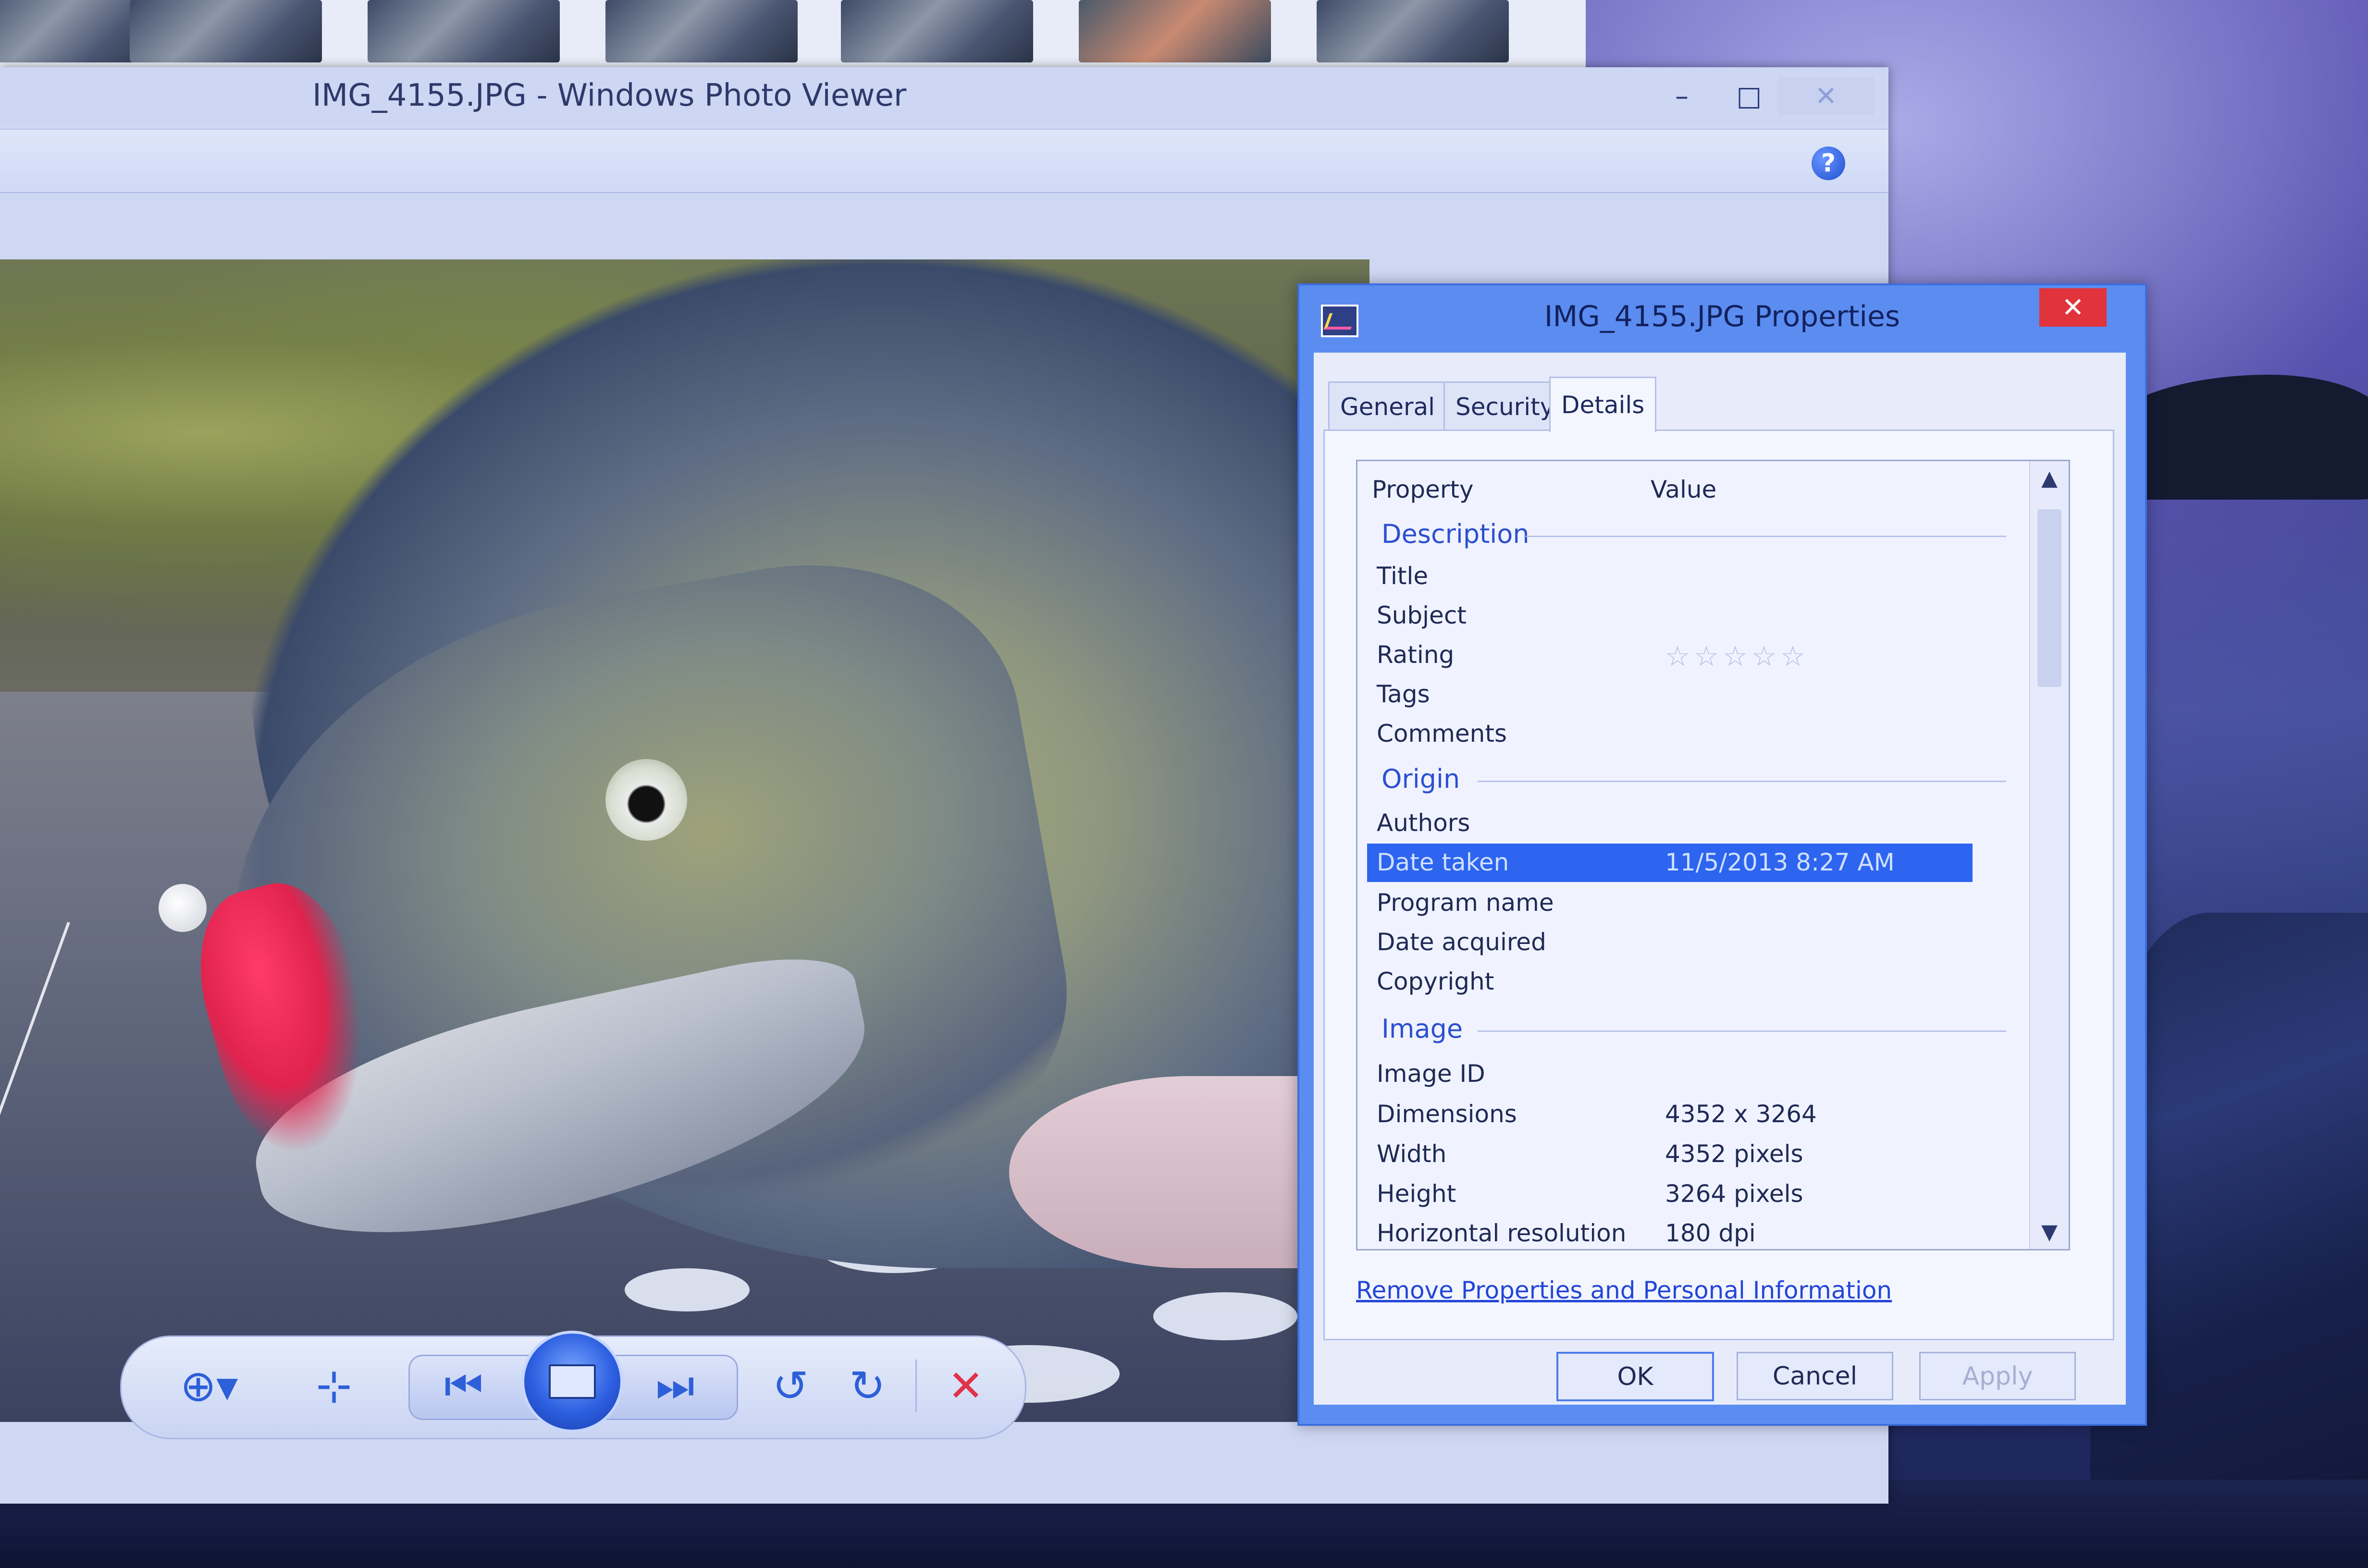 This screenshot has height=1568, width=2368. Describe the element at coordinates (2073, 307) in the screenshot. I see `dialog-close-button: ✕` at that location.